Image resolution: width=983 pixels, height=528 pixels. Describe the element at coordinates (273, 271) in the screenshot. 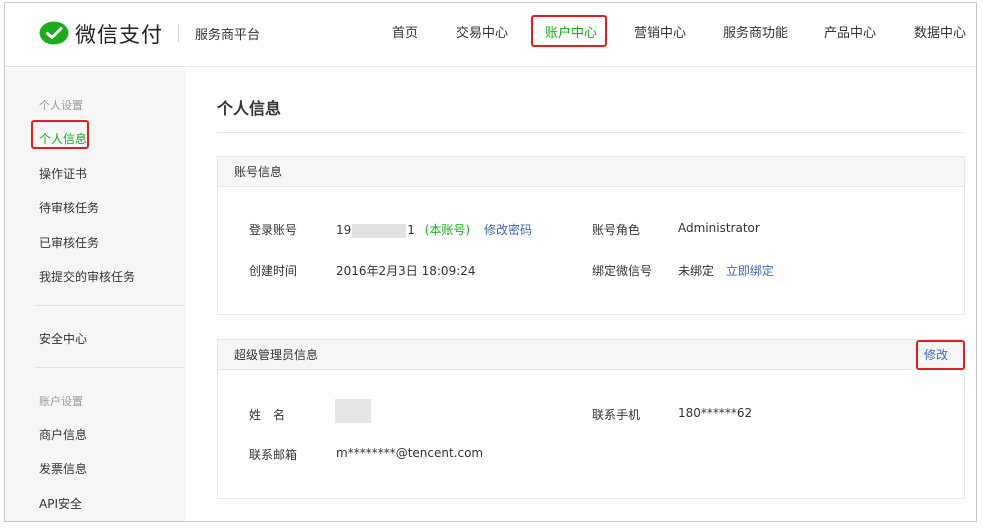

I see `created-time-label: 创建时间` at that location.